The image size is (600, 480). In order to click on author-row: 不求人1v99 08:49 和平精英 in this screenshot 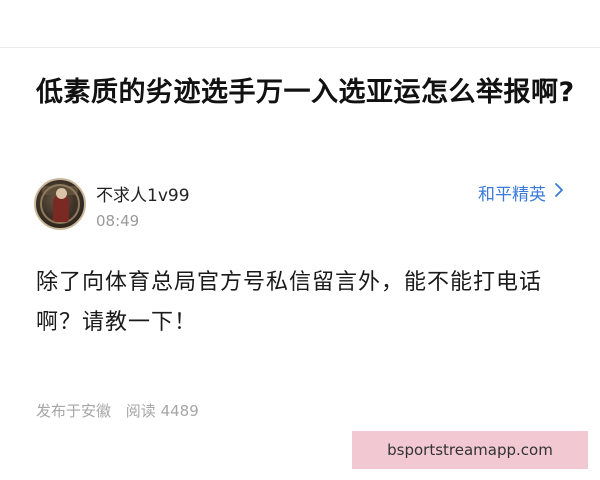, I will do `click(304, 206)`.